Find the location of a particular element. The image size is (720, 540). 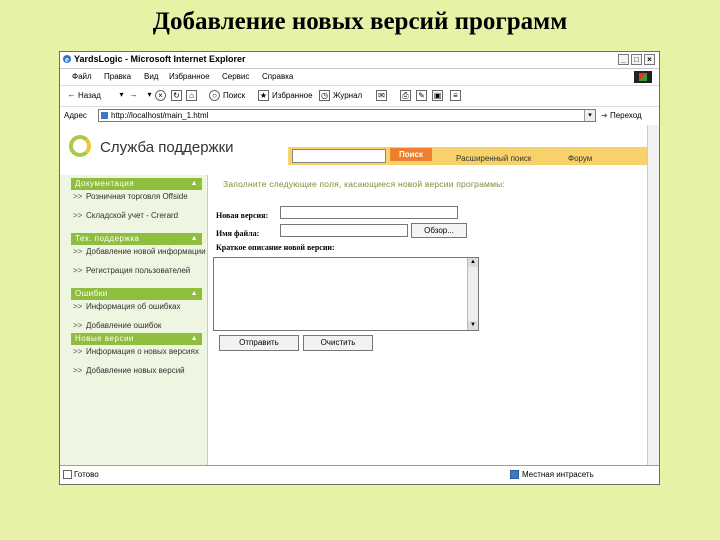

history-button: Журнал is located at coordinates (347, 95).